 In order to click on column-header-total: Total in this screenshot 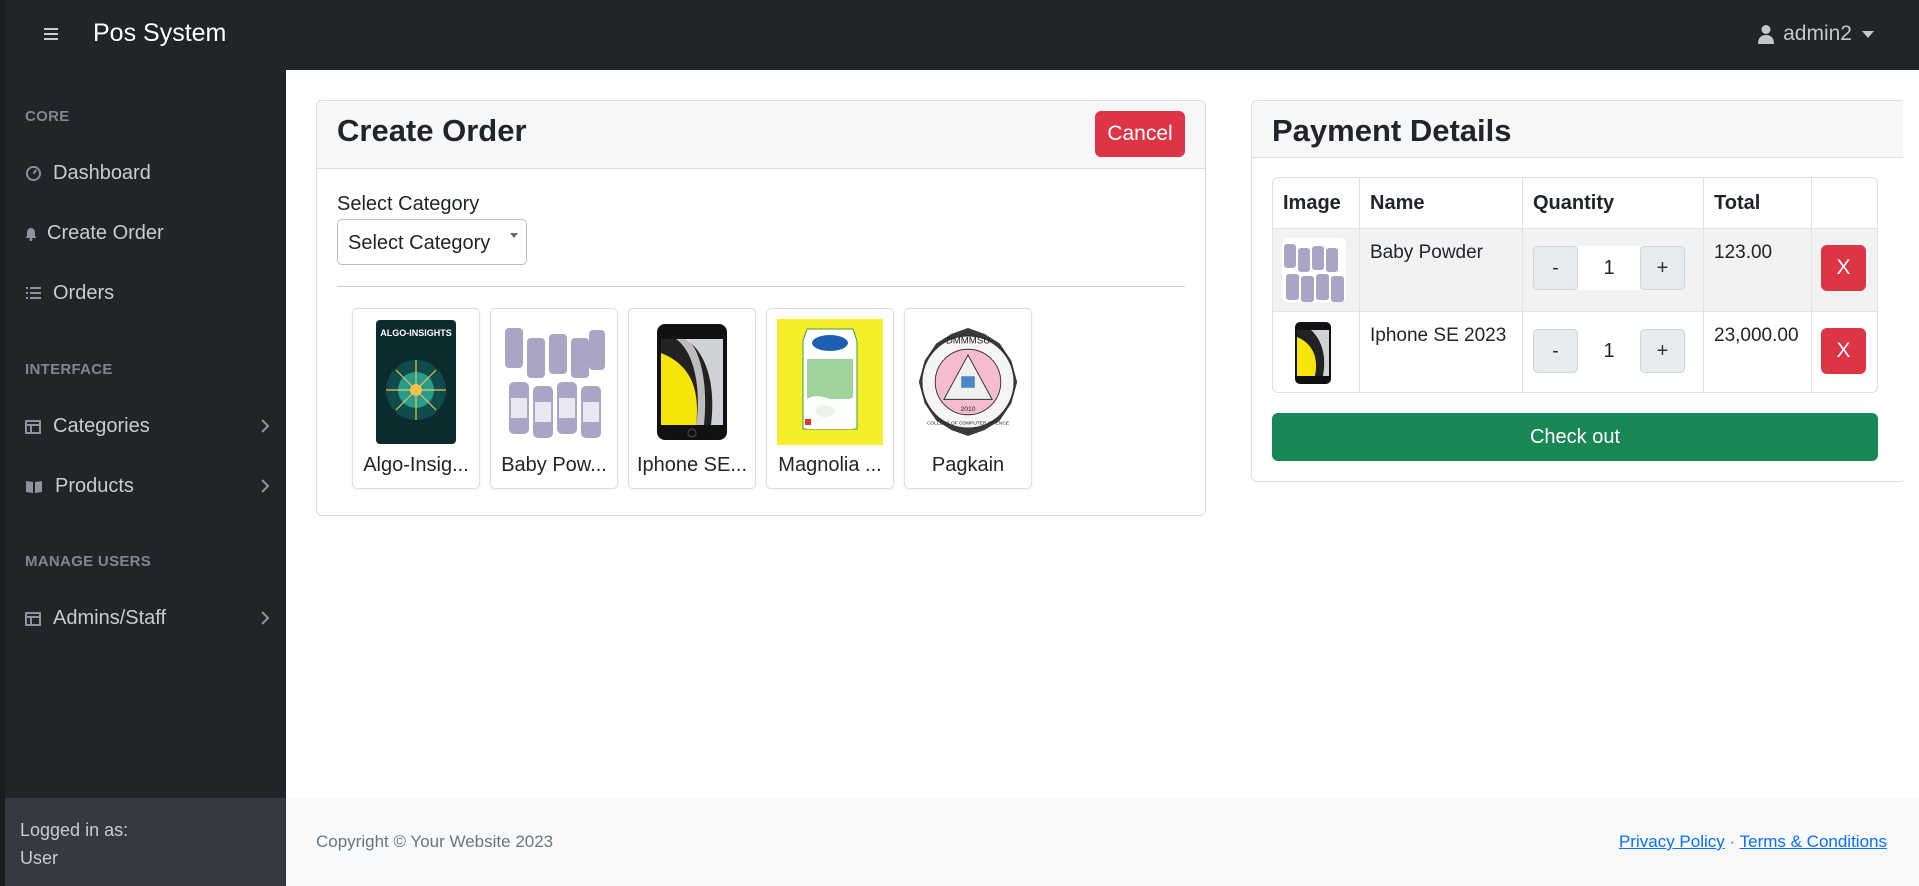, I will do `click(1737, 203)`.